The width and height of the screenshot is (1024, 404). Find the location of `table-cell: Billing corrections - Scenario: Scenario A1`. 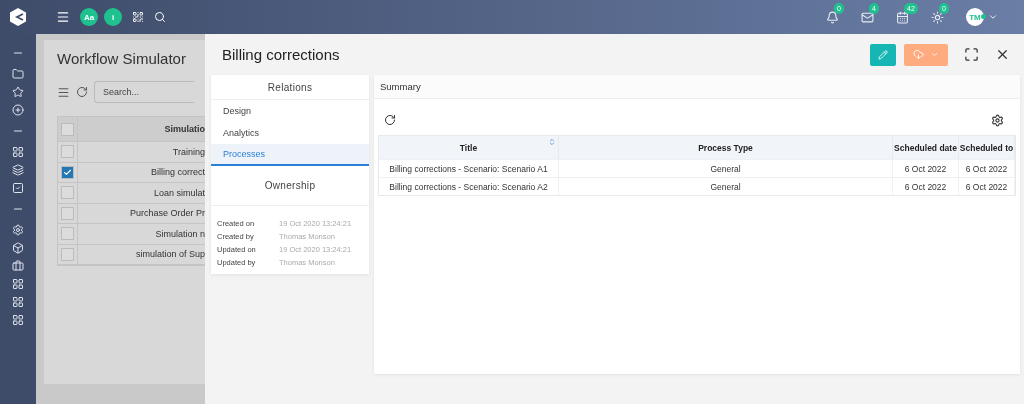

table-cell: Billing corrections - Scenario: Scenario A1 is located at coordinates (469, 168).